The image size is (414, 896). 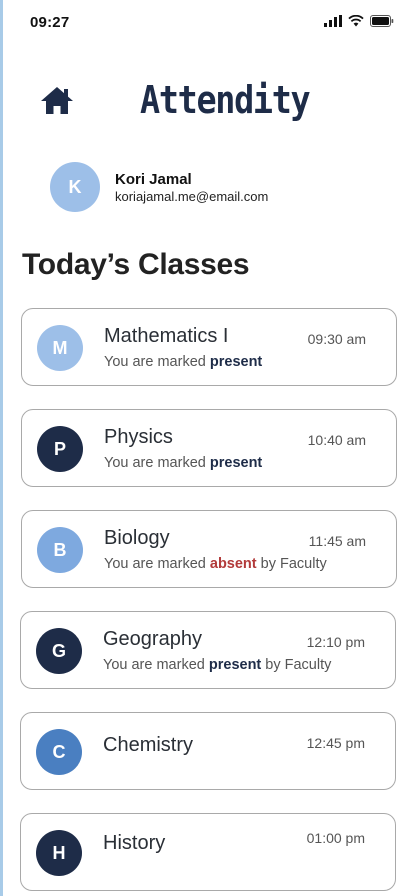 What do you see at coordinates (335, 642) in the screenshot?
I see `class-time: 12:10 pm` at bounding box center [335, 642].